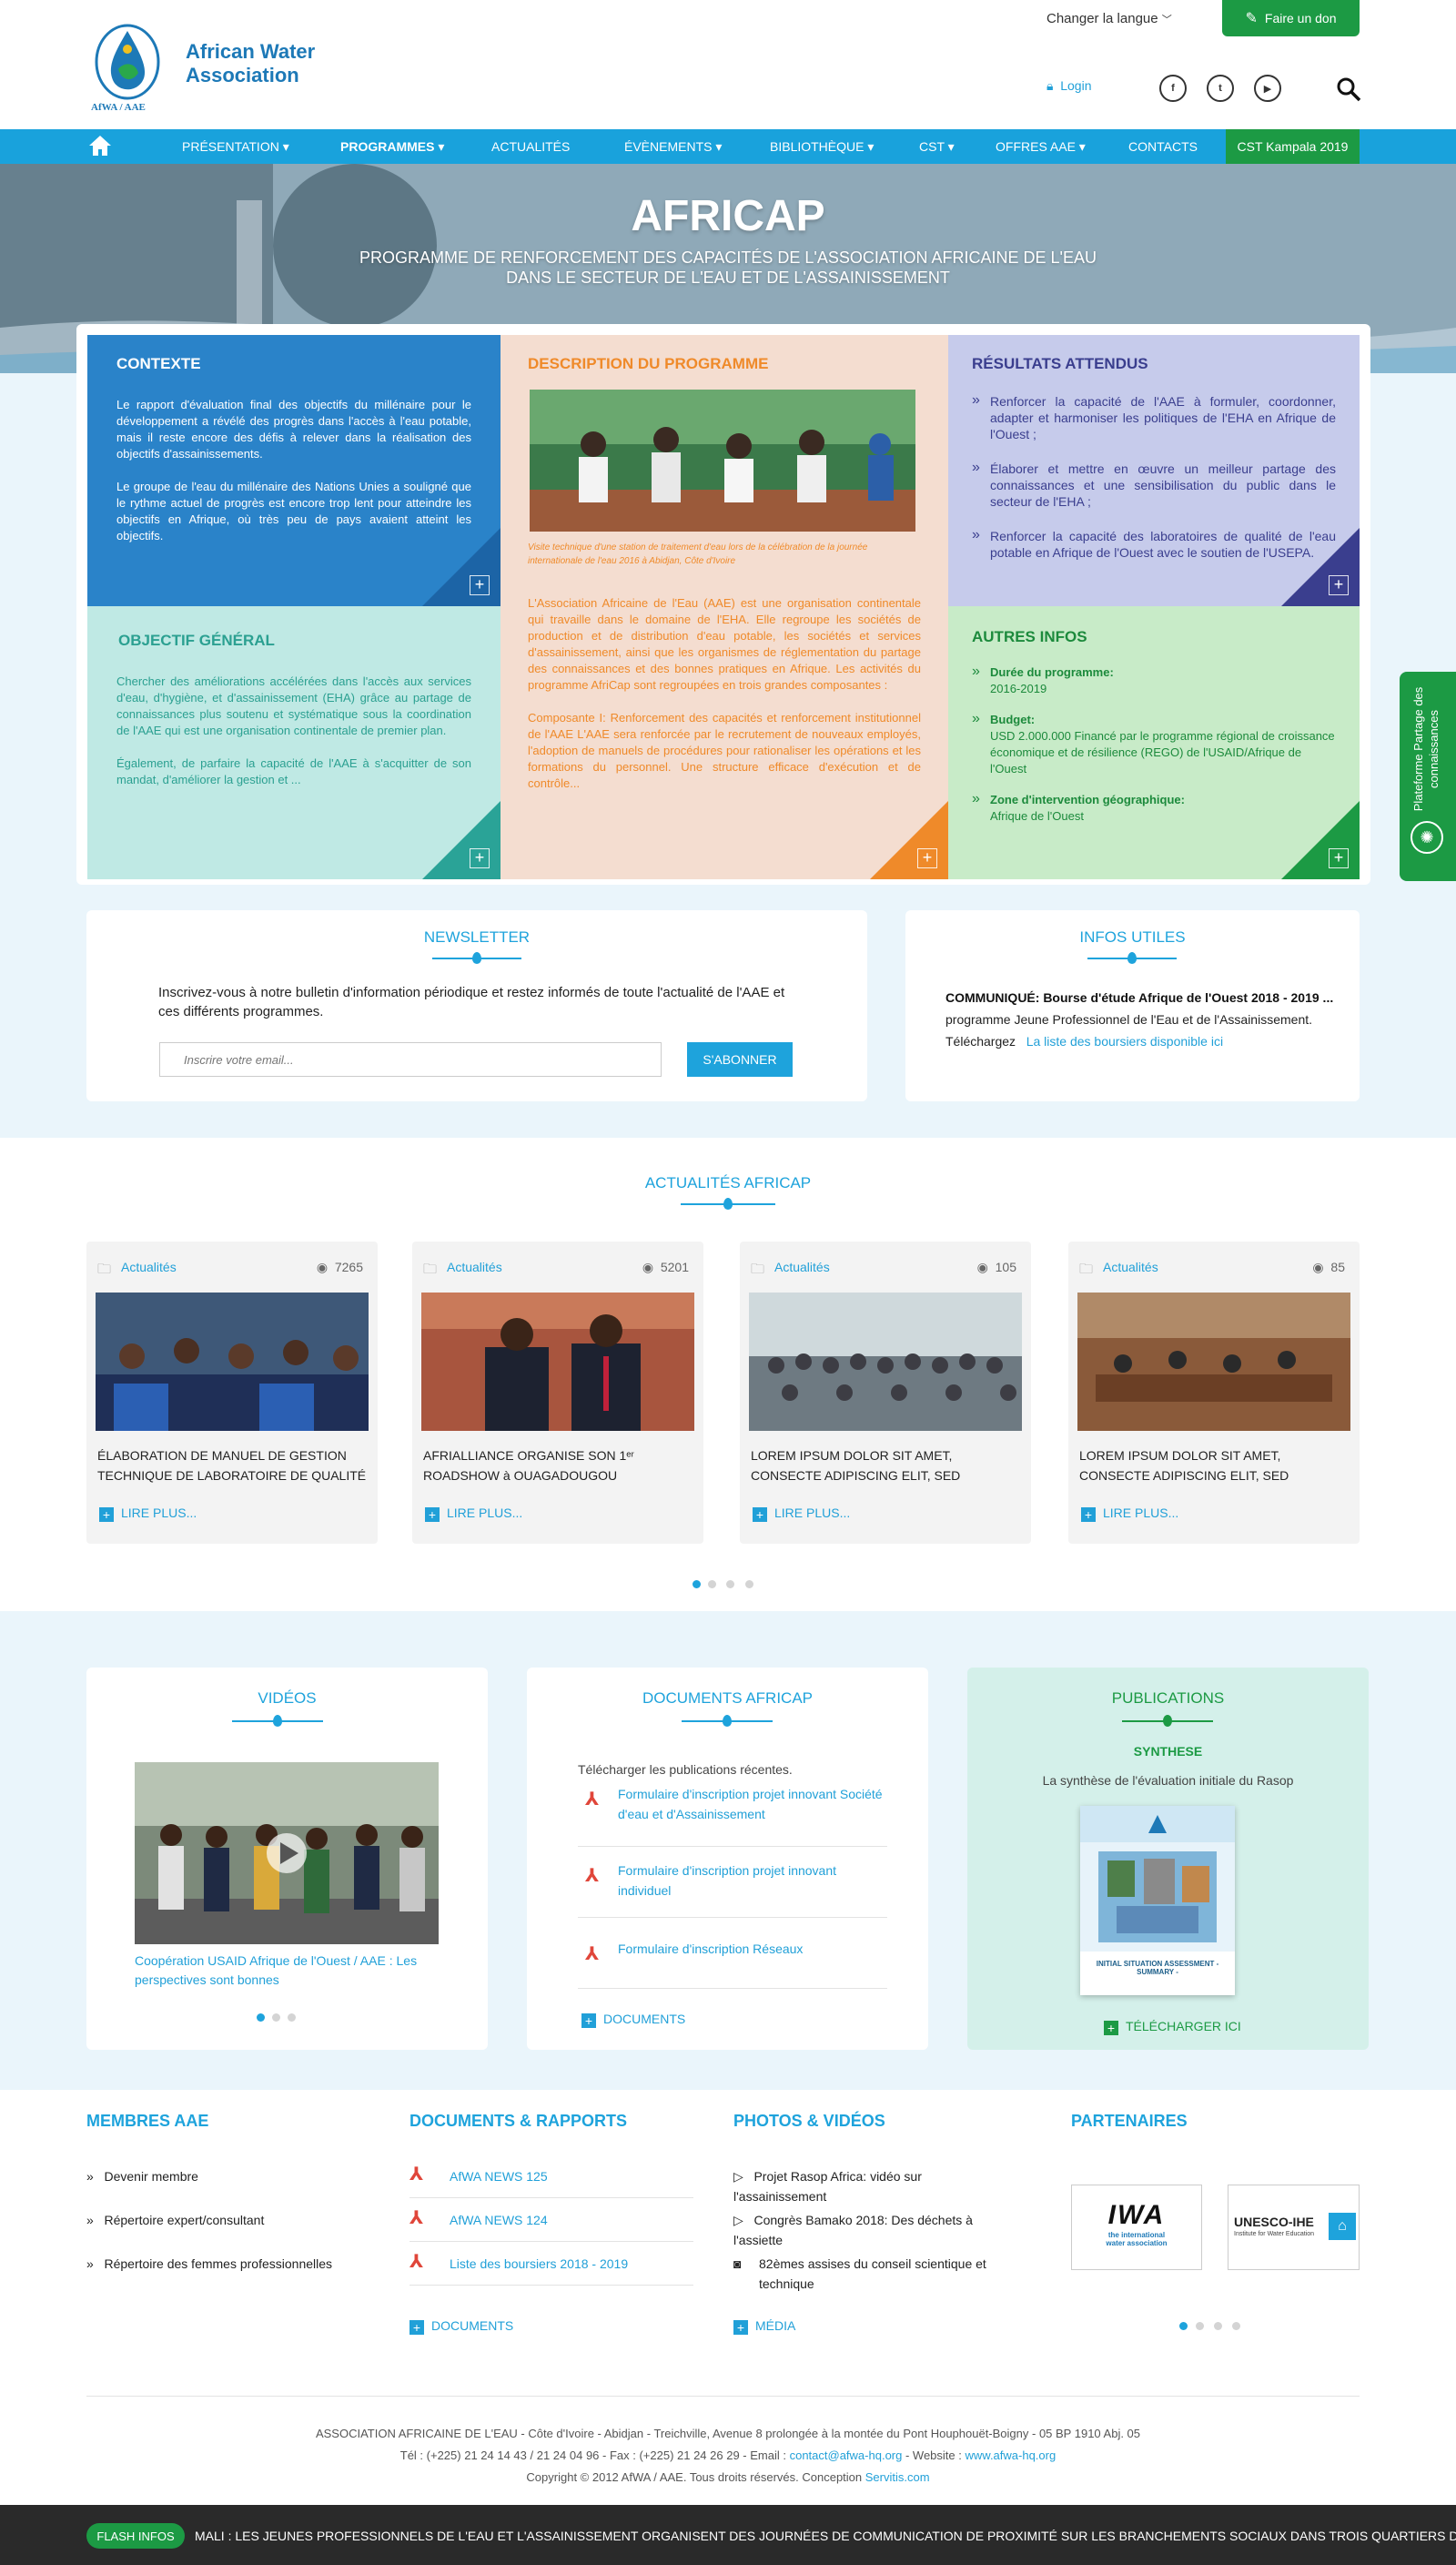 Image resolution: width=1456 pixels, height=2565 pixels. I want to click on website-link: www.afwa-hq.org, so click(1012, 2455).